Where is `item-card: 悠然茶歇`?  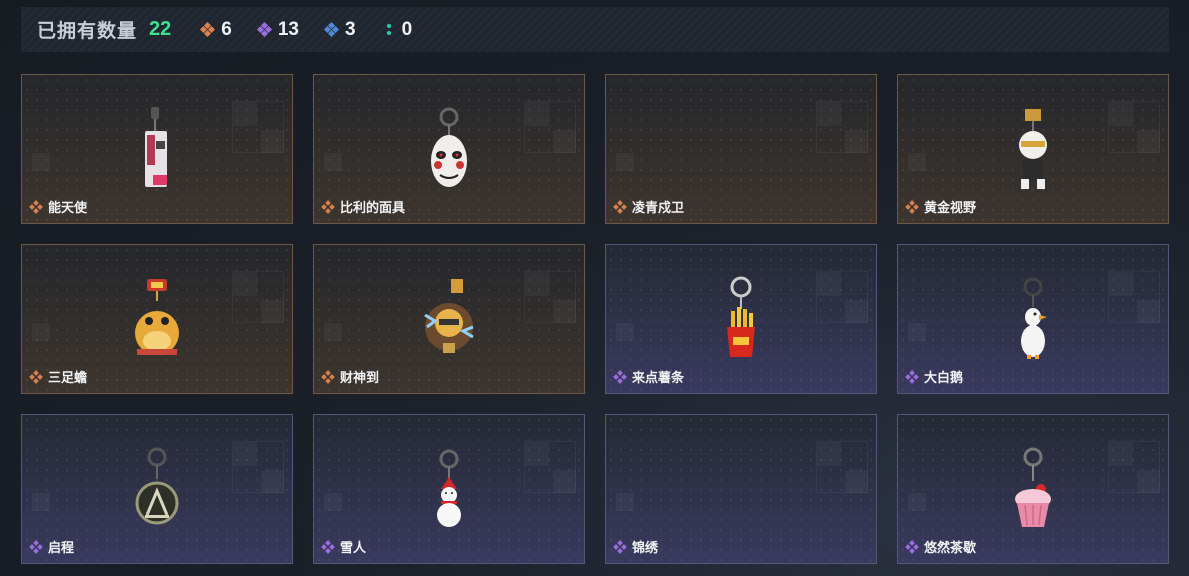 item-card: 悠然茶歇 is located at coordinates (1033, 489).